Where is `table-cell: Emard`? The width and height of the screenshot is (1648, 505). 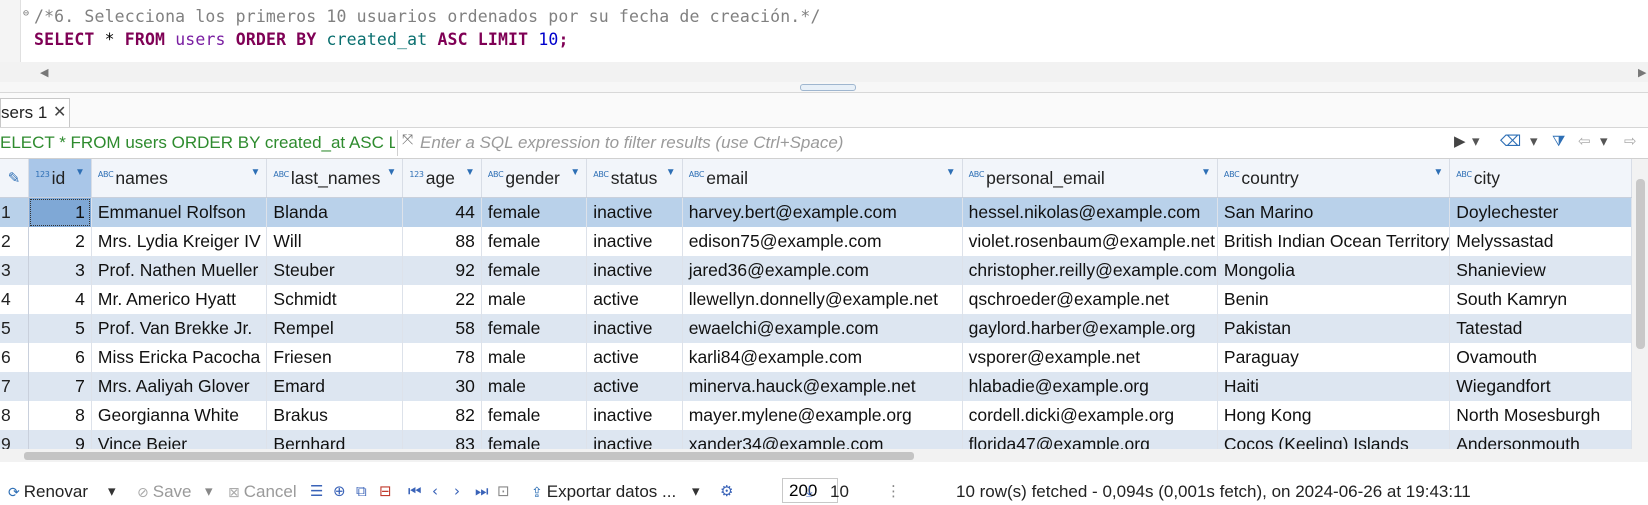
table-cell: Emard is located at coordinates (335, 386).